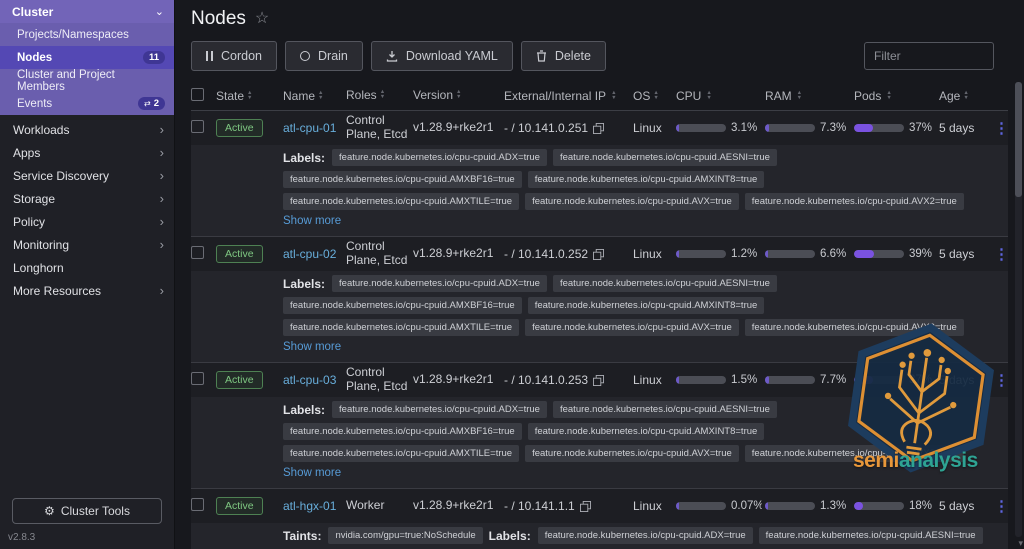 This screenshot has height=549, width=1024. What do you see at coordinates (965, 96) in the screenshot?
I see `column-header-age: Age ▲ ▼` at bounding box center [965, 96].